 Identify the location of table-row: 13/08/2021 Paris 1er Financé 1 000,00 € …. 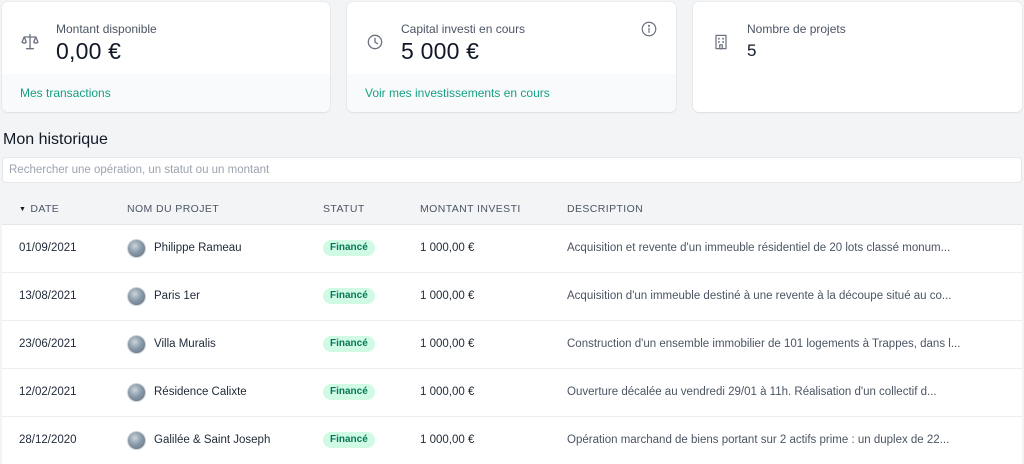
(512, 297).